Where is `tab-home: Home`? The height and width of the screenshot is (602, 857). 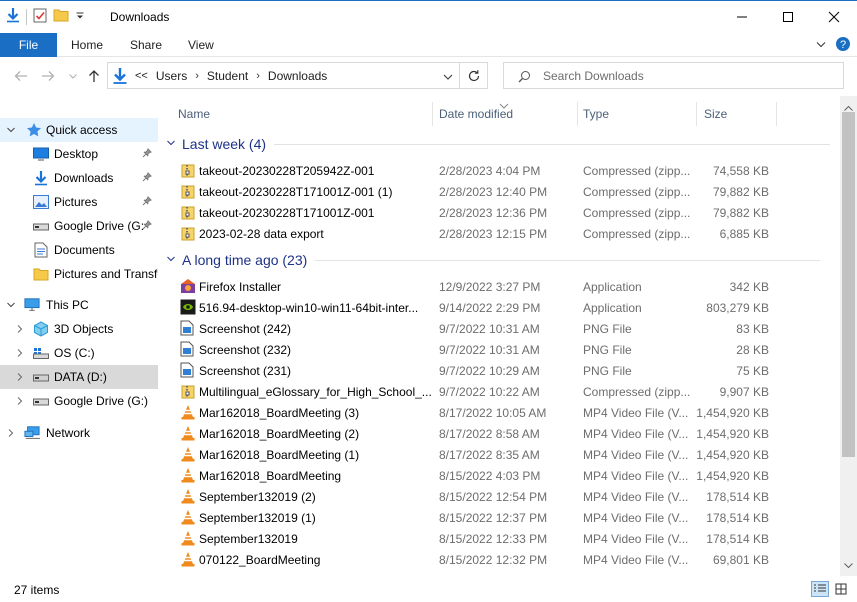 tab-home: Home is located at coordinates (87, 45).